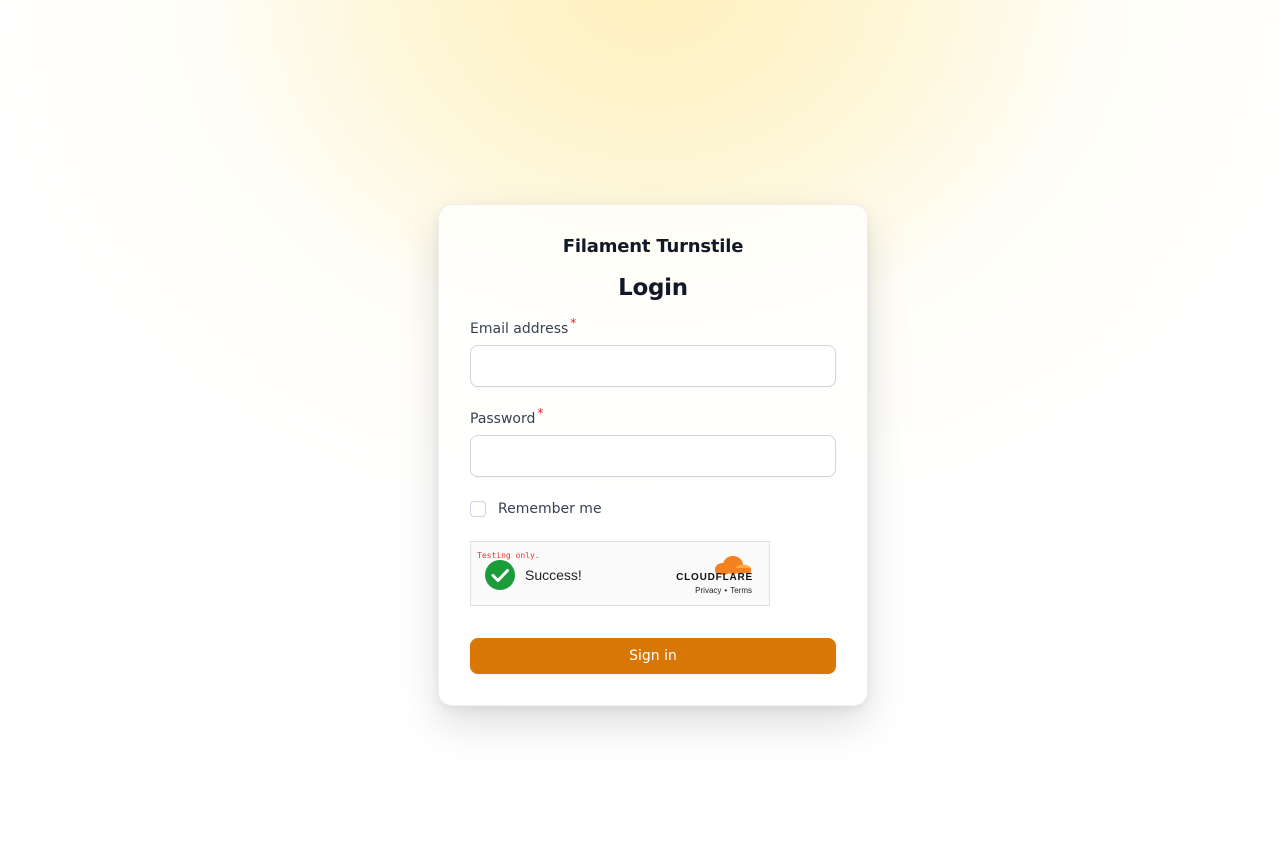  I want to click on password-input, so click(653, 456).